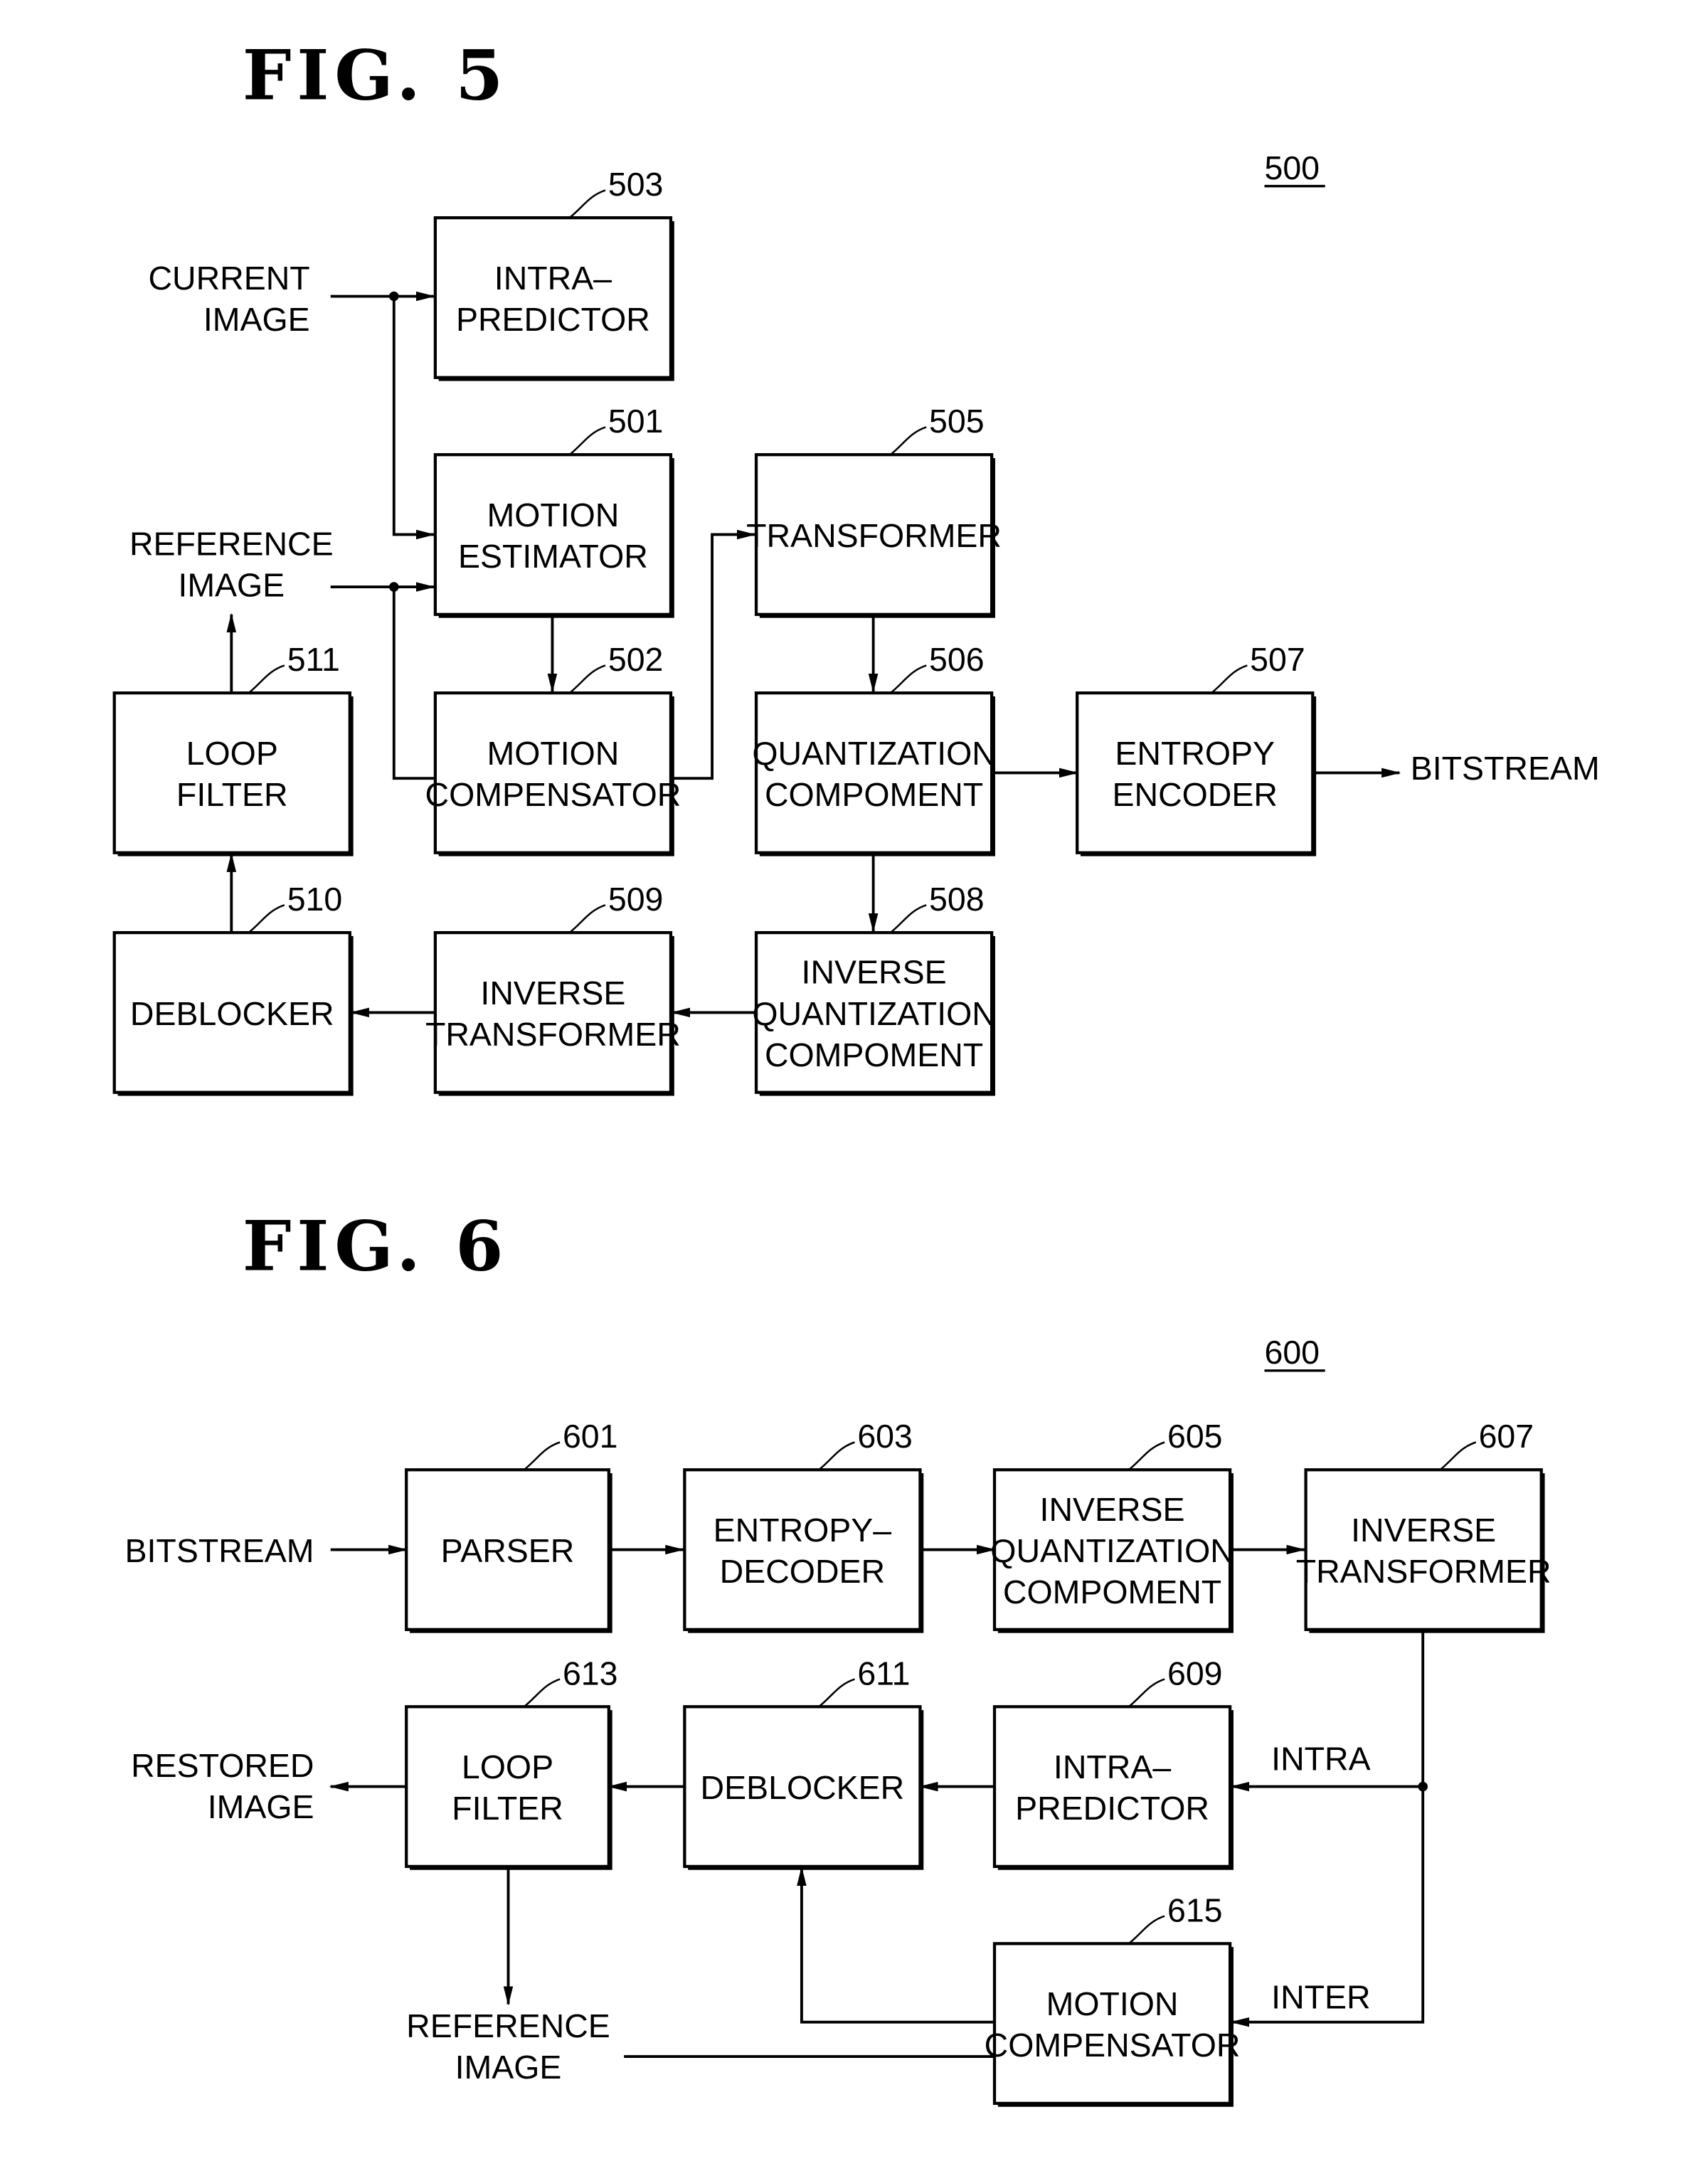  What do you see at coordinates (1113, 2045) in the screenshot?
I see `block-label-line: COMPENSATOR` at bounding box center [1113, 2045].